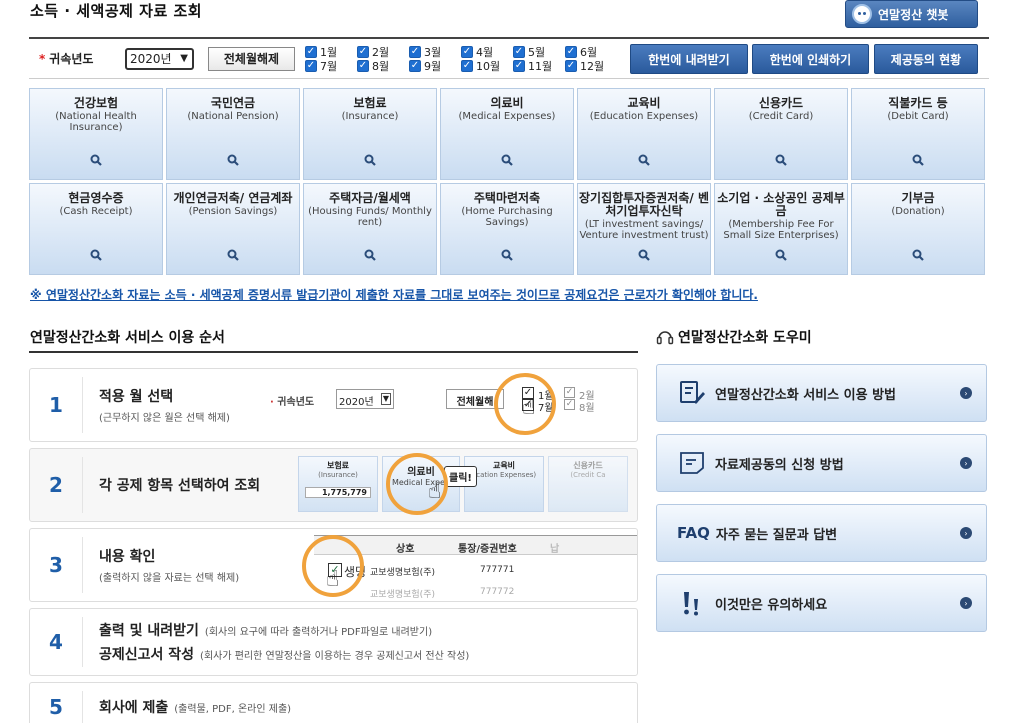  I want to click on category-tile: 개인연금저축/ 연금계좌 (Pension Savings), so click(233, 229).